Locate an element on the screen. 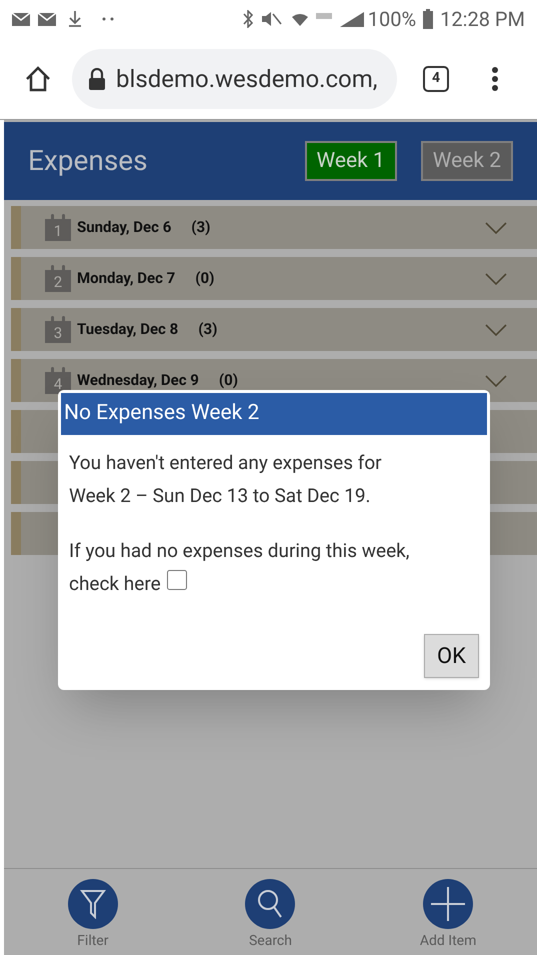 This screenshot has width=537, height=955. wifi-icon is located at coordinates (300, 19).